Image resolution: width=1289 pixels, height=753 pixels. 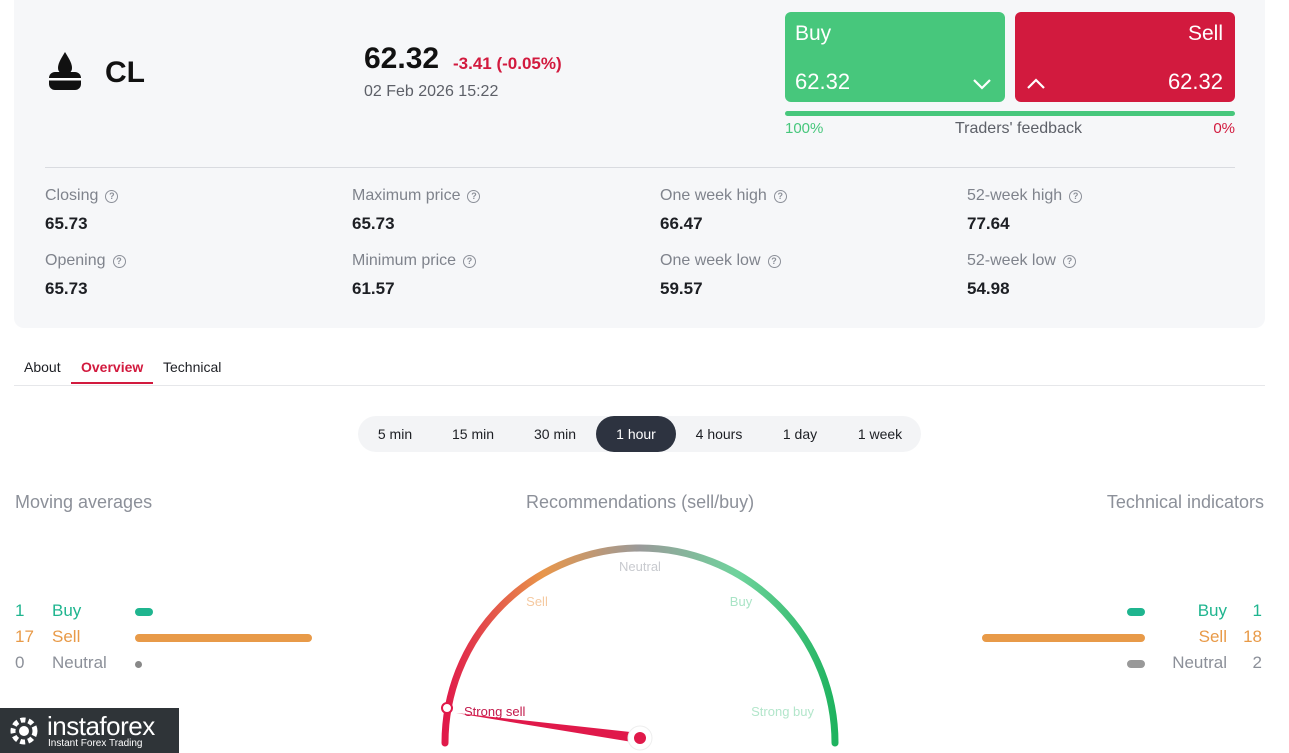 I want to click on gauge-label-sell: Sell, so click(x=537, y=601).